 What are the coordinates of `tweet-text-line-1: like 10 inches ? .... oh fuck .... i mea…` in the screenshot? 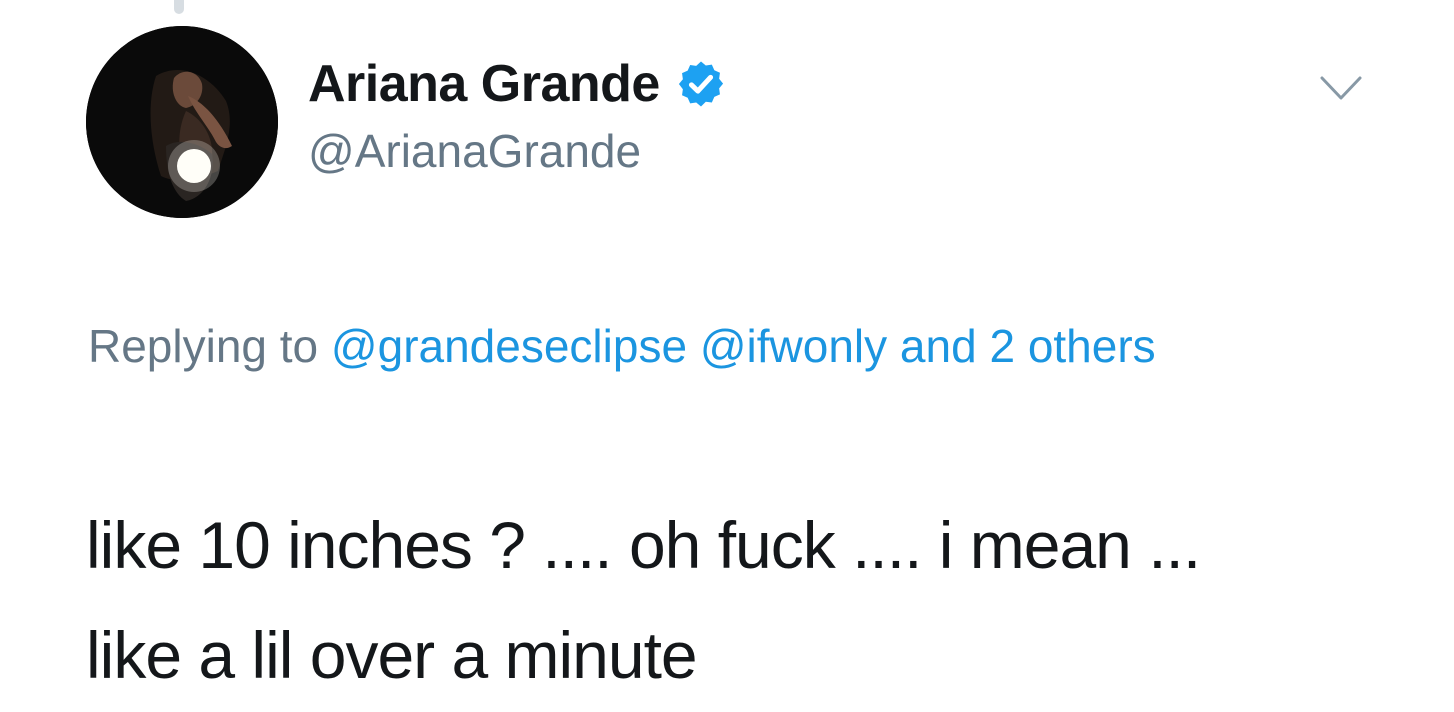 It's located at (643, 545).